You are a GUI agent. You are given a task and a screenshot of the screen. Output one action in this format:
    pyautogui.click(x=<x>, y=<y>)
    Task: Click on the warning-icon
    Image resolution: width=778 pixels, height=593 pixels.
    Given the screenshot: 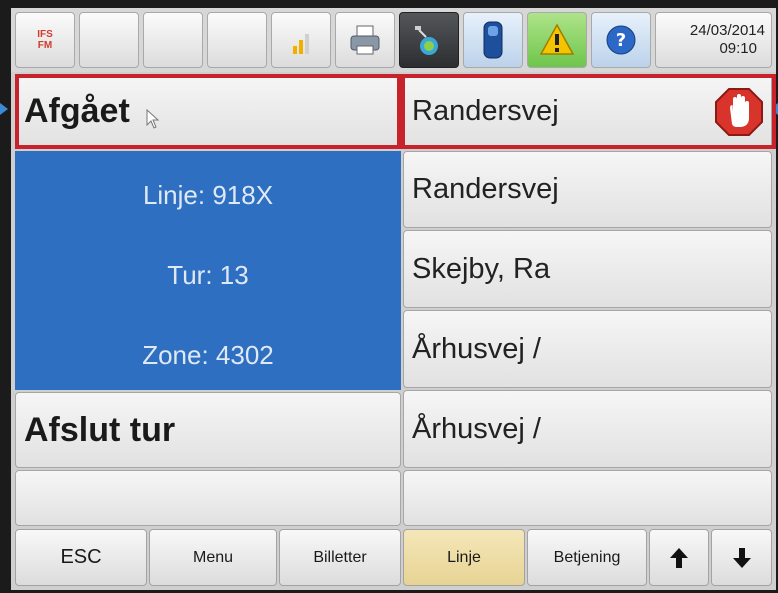 What is the action you would take?
    pyautogui.click(x=557, y=39)
    